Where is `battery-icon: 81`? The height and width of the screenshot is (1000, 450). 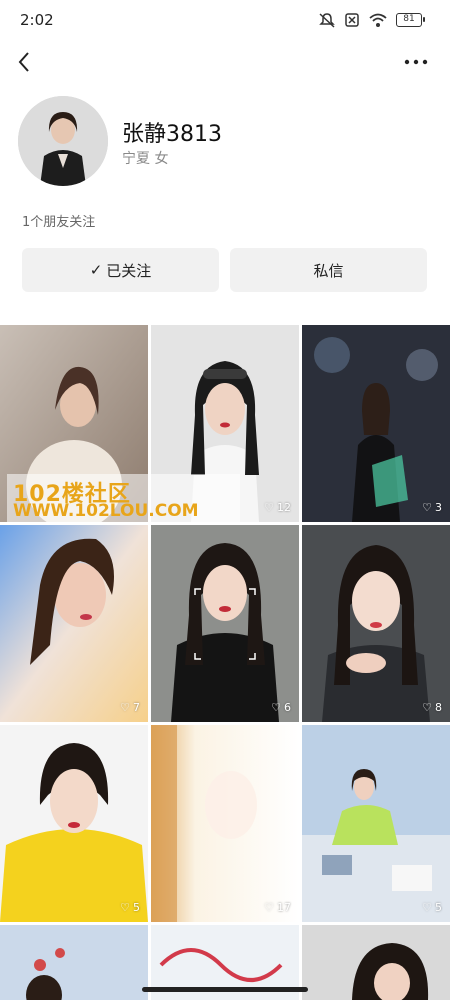
battery-icon: 81 is located at coordinates (410, 20).